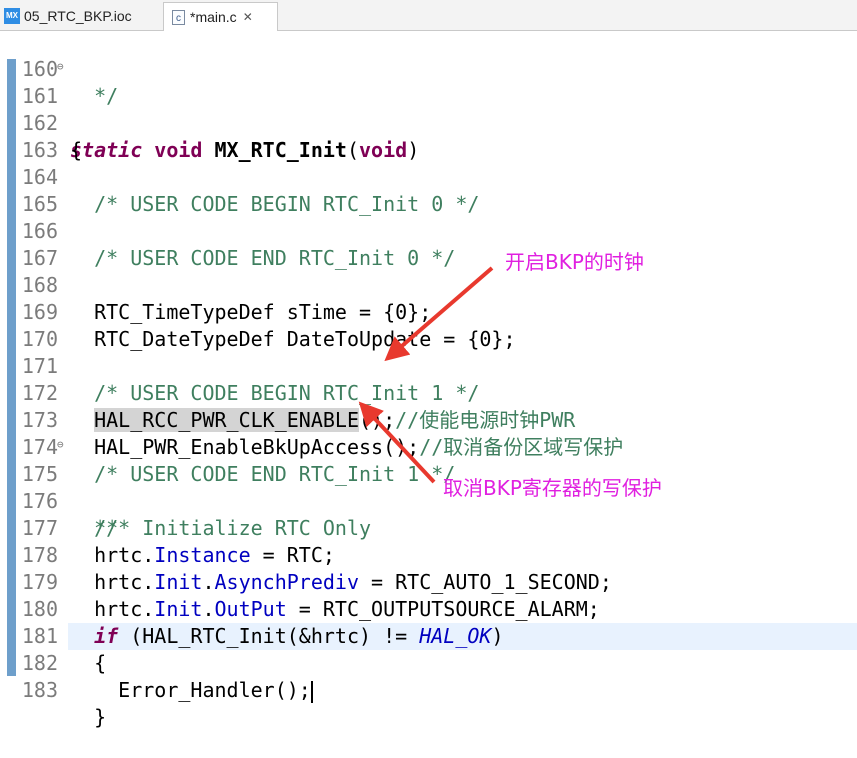 This screenshot has width=857, height=758. What do you see at coordinates (574, 262) in the screenshot?
I see `annotation-enable-bkp-clock: 开启BKP的时钟` at bounding box center [574, 262].